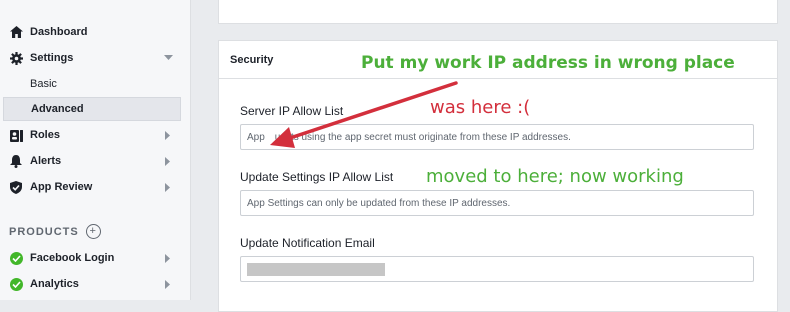 Image resolution: width=790 pixels, height=312 pixels. What do you see at coordinates (364, 114) in the screenshot?
I see `annotation-arrow-icon` at bounding box center [364, 114].